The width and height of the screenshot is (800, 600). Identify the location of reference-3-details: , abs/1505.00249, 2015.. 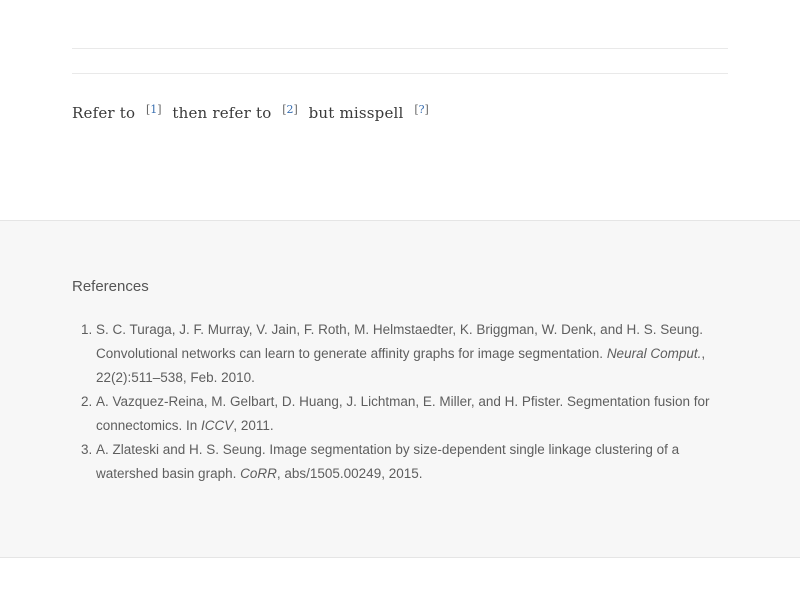
(349, 473).